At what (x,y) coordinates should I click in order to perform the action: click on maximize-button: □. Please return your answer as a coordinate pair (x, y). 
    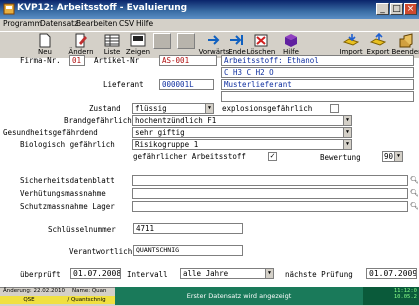
    Looking at the image, I should click on (396, 9).